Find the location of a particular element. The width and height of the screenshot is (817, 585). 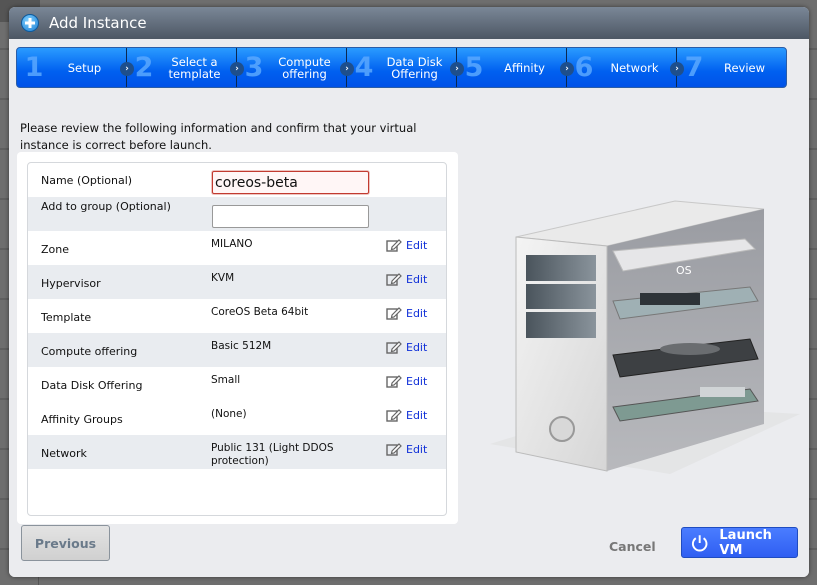

table-row: Zone MILANO Edit is located at coordinates (237, 248).